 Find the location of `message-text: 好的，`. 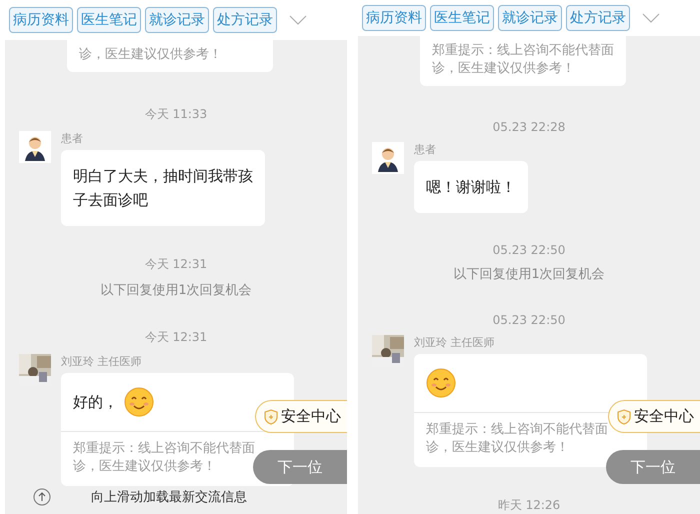

message-text: 好的， is located at coordinates (95, 402).